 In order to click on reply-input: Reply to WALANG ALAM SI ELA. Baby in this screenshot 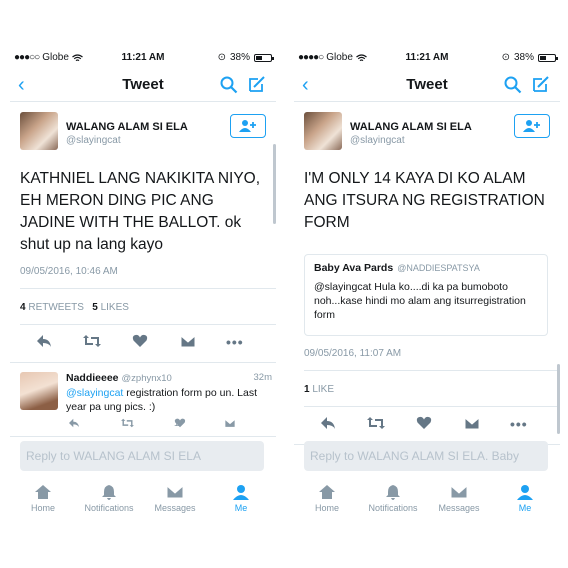, I will do `click(426, 456)`.